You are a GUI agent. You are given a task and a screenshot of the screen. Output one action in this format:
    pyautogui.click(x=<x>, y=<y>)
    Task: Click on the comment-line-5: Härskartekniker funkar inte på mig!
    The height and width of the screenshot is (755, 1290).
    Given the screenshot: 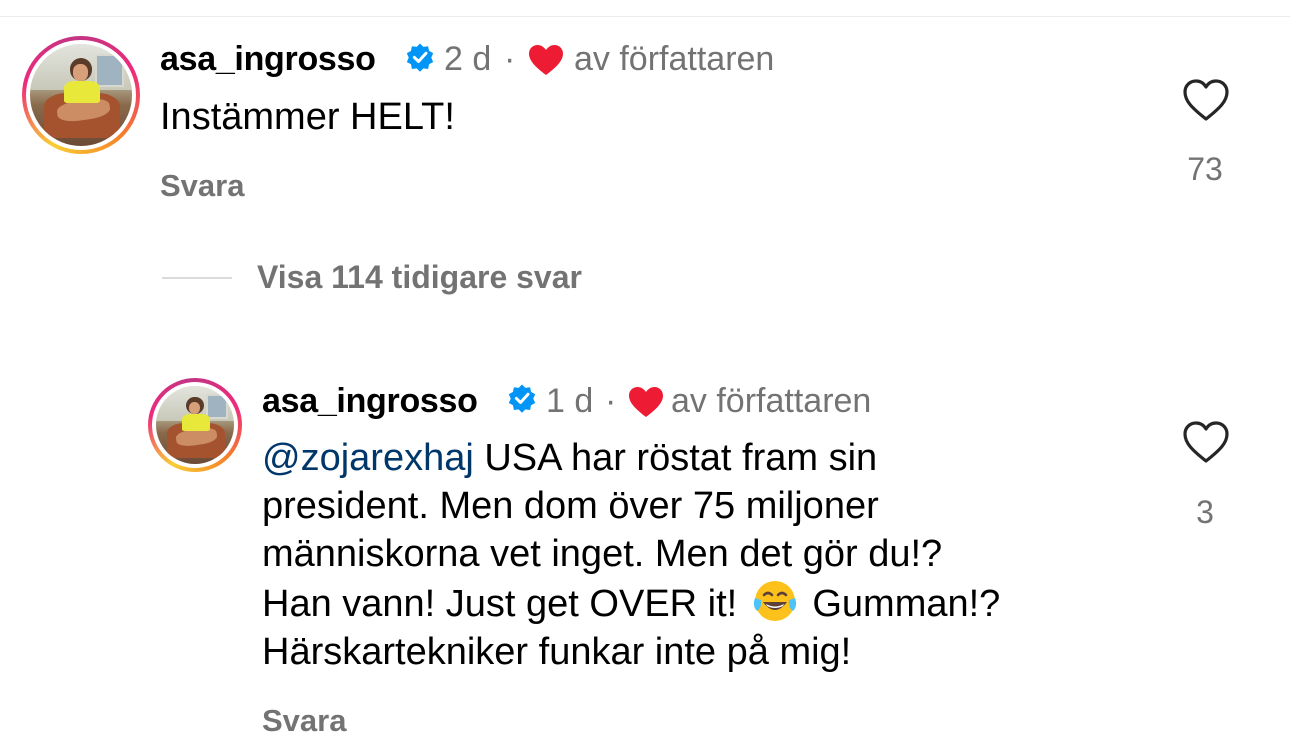 What is the action you would take?
    pyautogui.click(x=557, y=652)
    